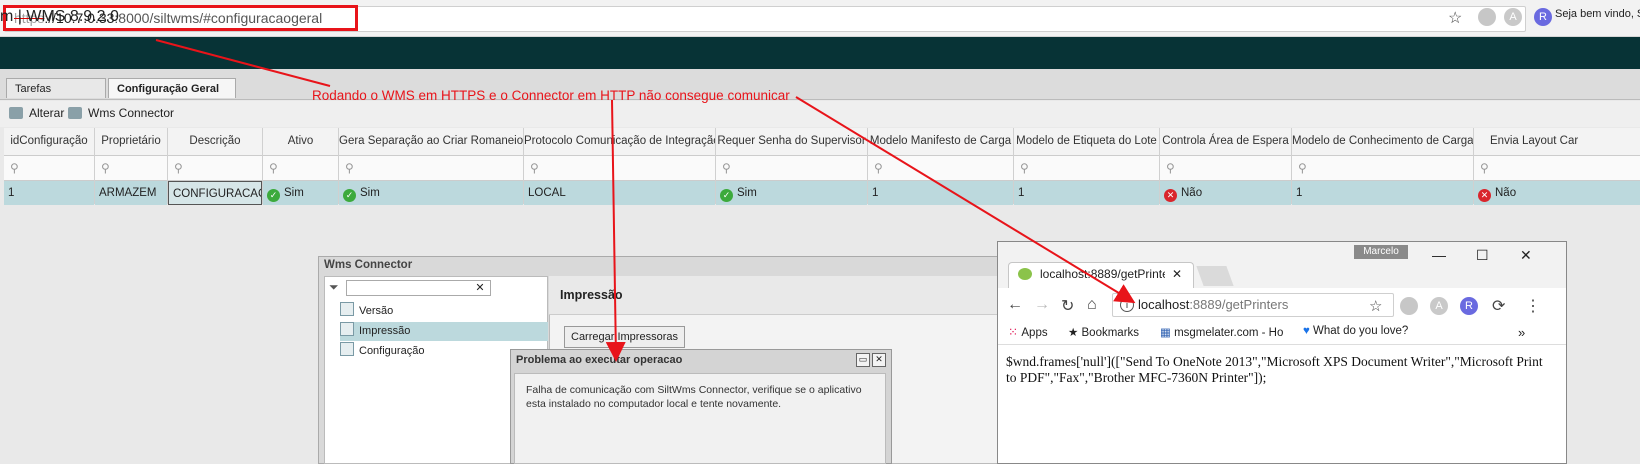 The height and width of the screenshot is (464, 1640). Describe the element at coordinates (1382, 193) in the screenshot. I see `cell-conhecimento: 1` at that location.